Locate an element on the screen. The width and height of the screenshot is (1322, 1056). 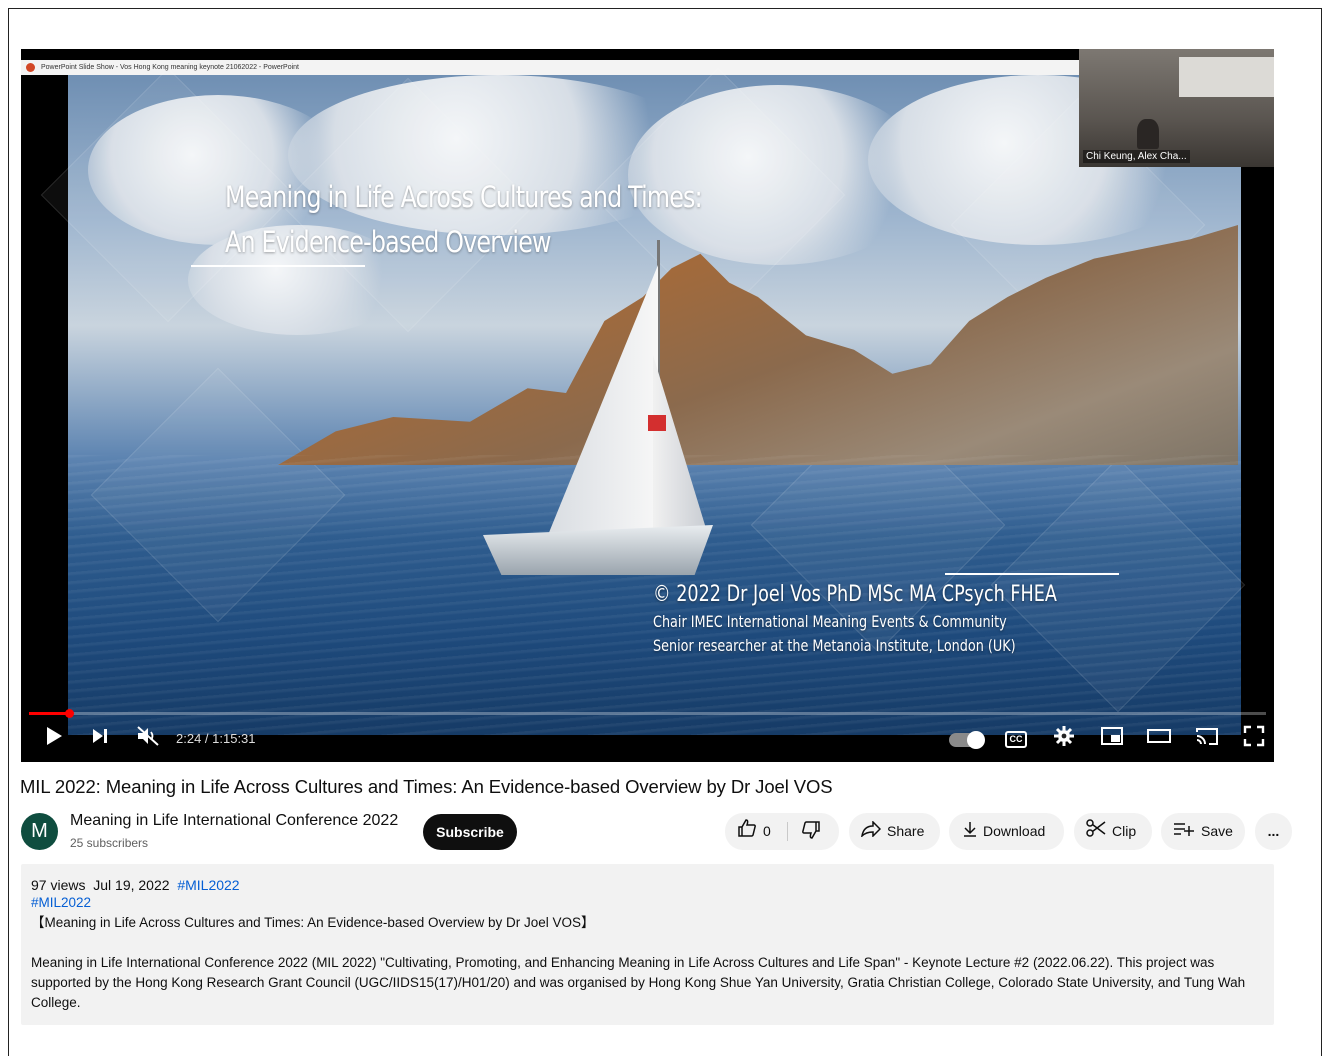
title-underline is located at coordinates (278, 266).